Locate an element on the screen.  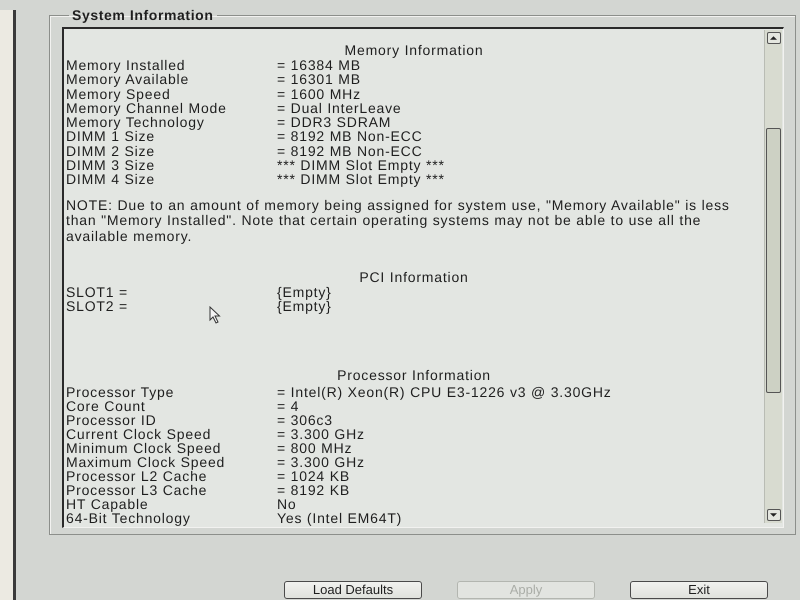
field-value: = Dual InterLeave is located at coordinates (339, 108).